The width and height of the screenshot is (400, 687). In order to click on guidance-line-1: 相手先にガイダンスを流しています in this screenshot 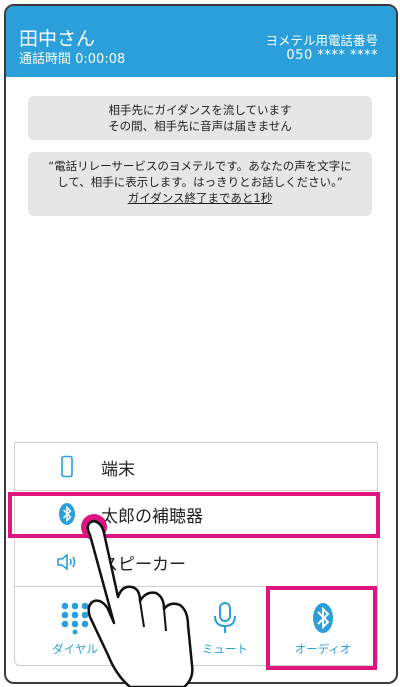, I will do `click(200, 110)`.